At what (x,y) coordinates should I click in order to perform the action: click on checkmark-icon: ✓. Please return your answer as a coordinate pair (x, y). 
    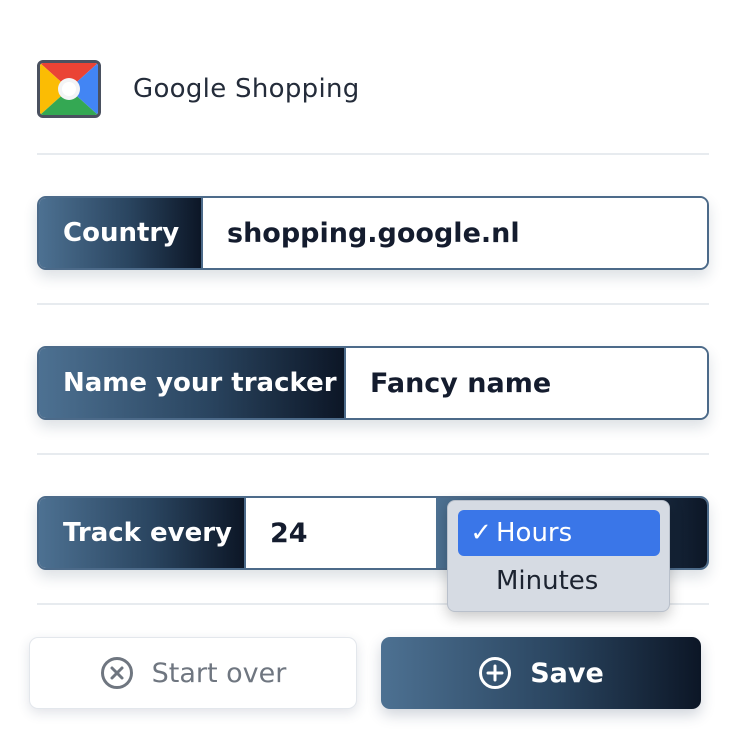
    Looking at the image, I should click on (481, 533).